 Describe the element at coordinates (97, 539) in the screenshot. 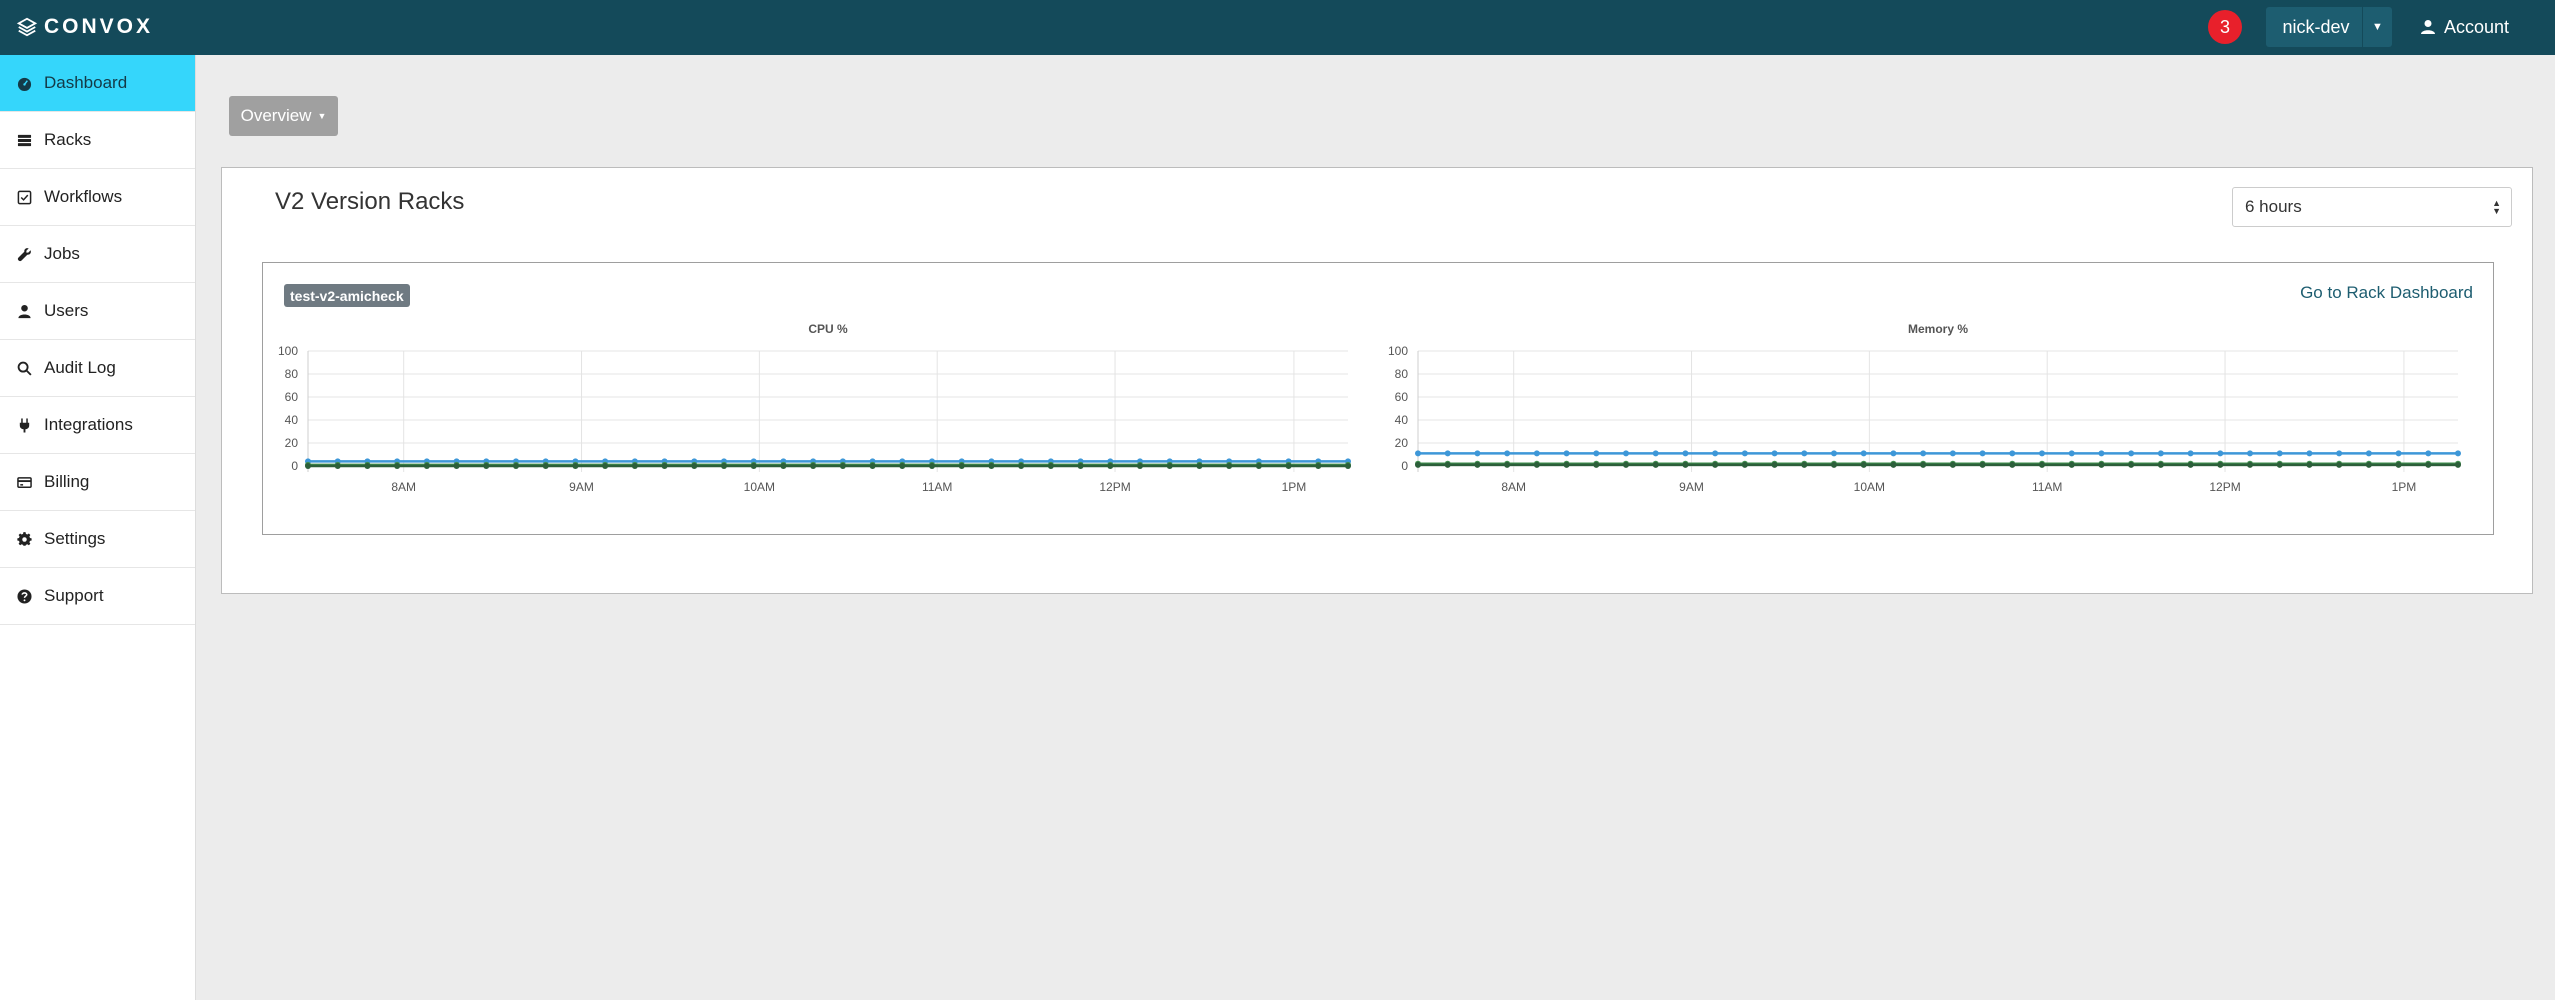

I see `sidebar-item-settings: Settings` at that location.